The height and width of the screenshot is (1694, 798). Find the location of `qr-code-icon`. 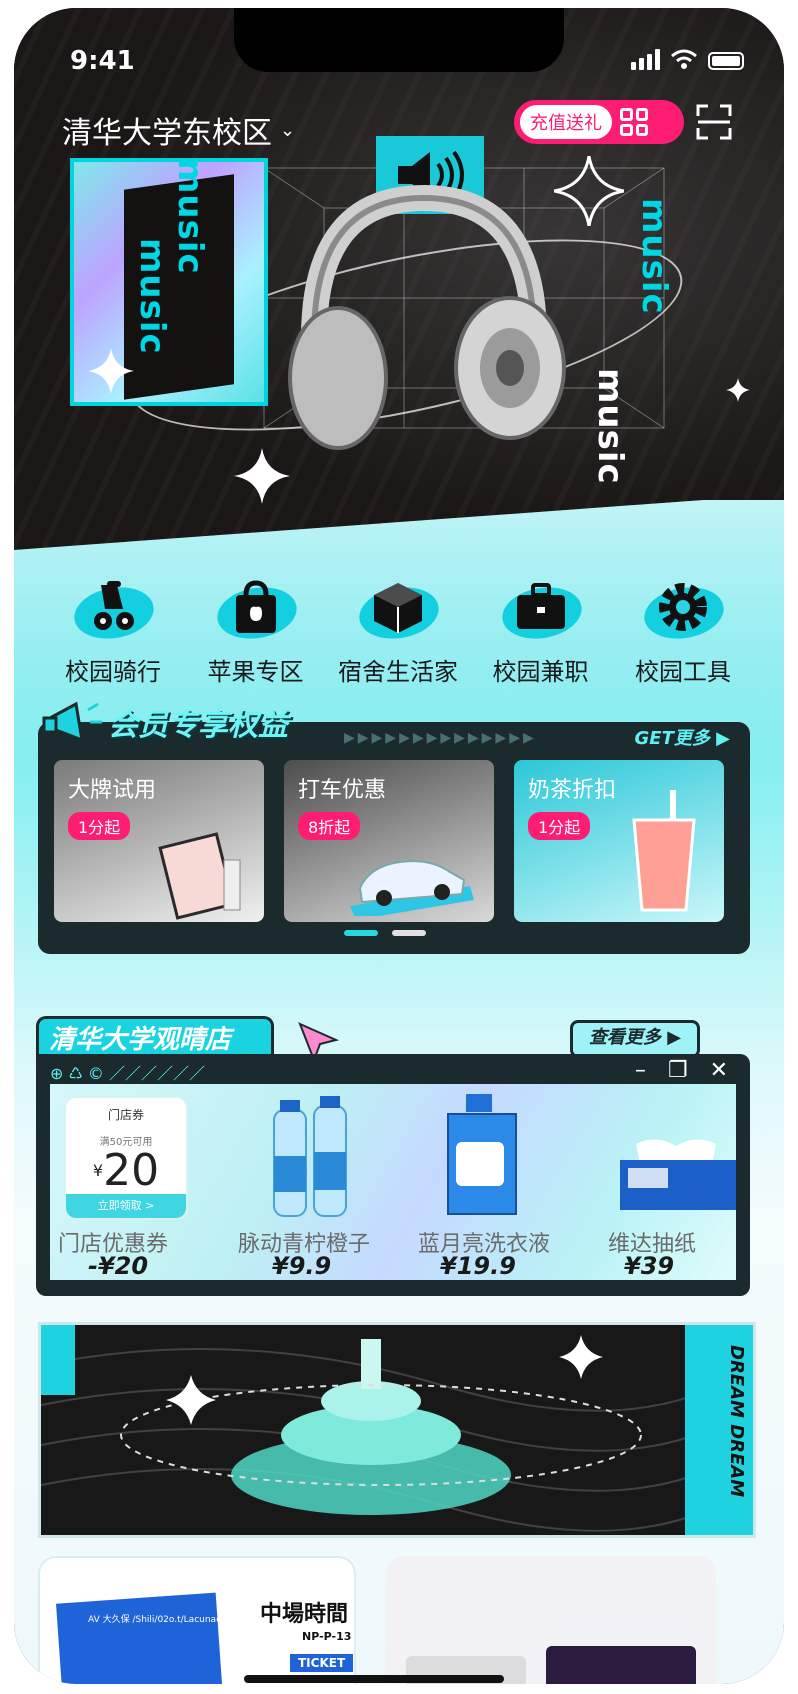

qr-code-icon is located at coordinates (634, 122).